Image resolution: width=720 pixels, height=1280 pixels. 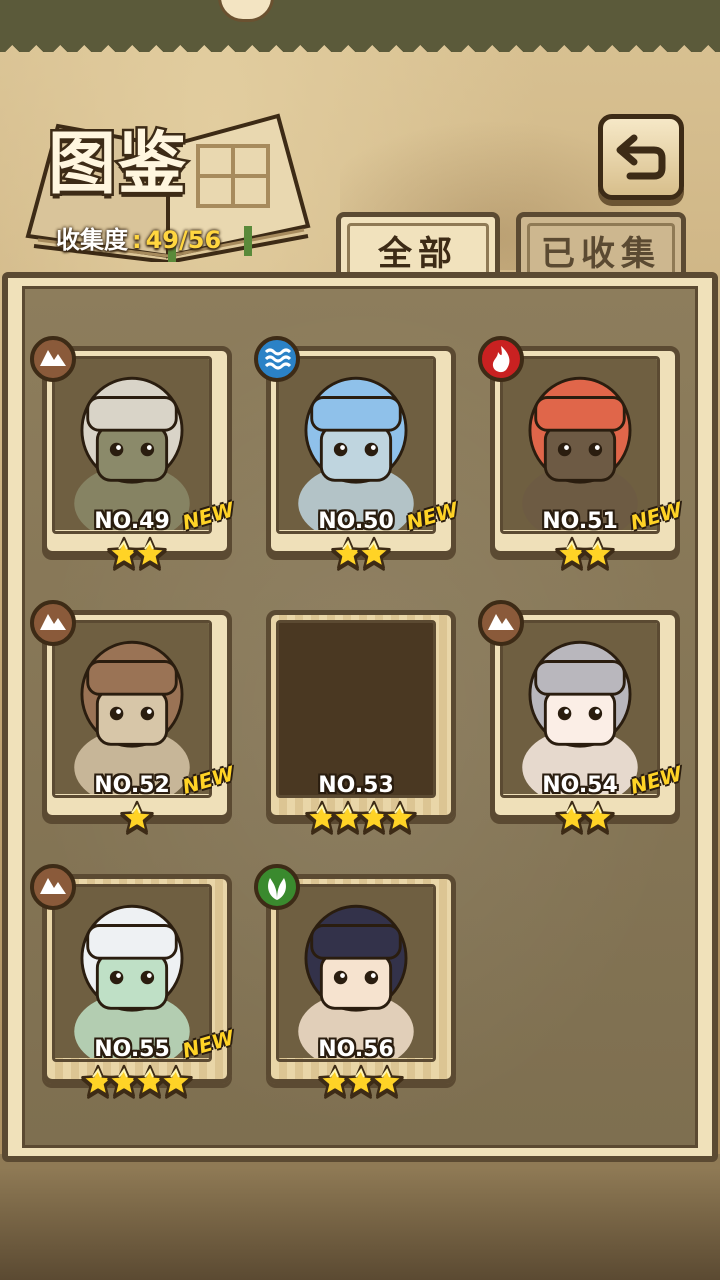 I want to click on back-button, so click(x=641, y=157).